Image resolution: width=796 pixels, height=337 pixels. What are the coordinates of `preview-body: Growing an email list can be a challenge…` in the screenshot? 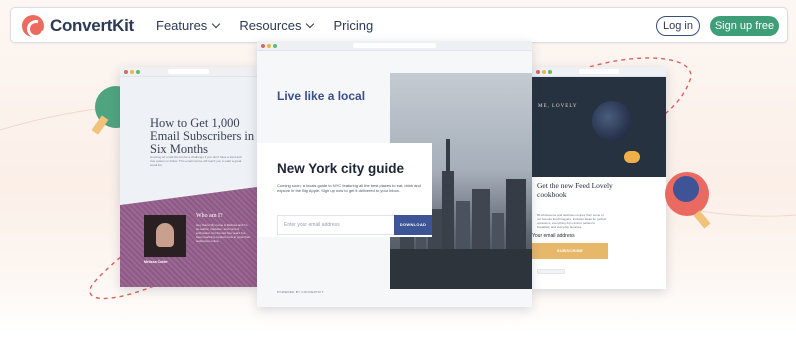 It's located at (196, 161).